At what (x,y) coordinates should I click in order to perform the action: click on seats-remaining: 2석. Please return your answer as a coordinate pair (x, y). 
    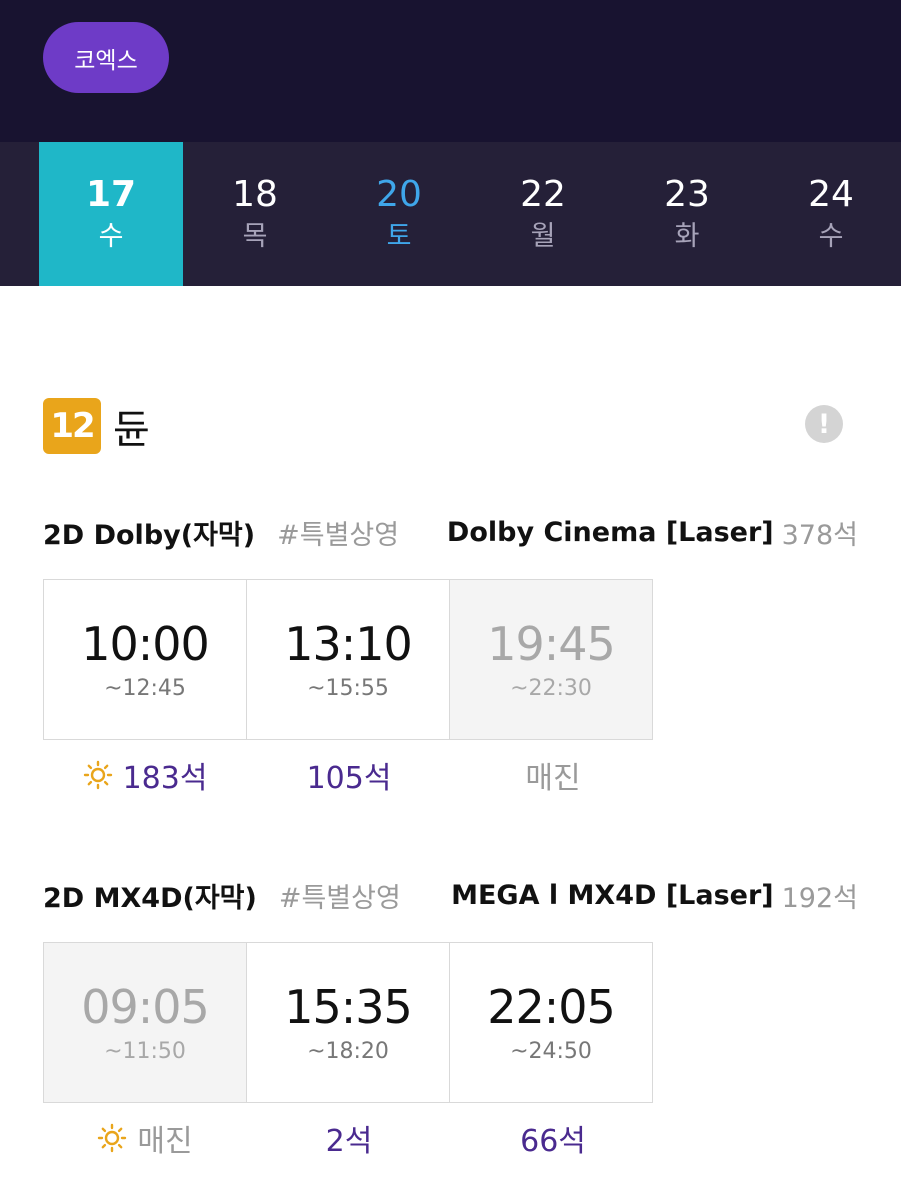
    Looking at the image, I should click on (349, 1141).